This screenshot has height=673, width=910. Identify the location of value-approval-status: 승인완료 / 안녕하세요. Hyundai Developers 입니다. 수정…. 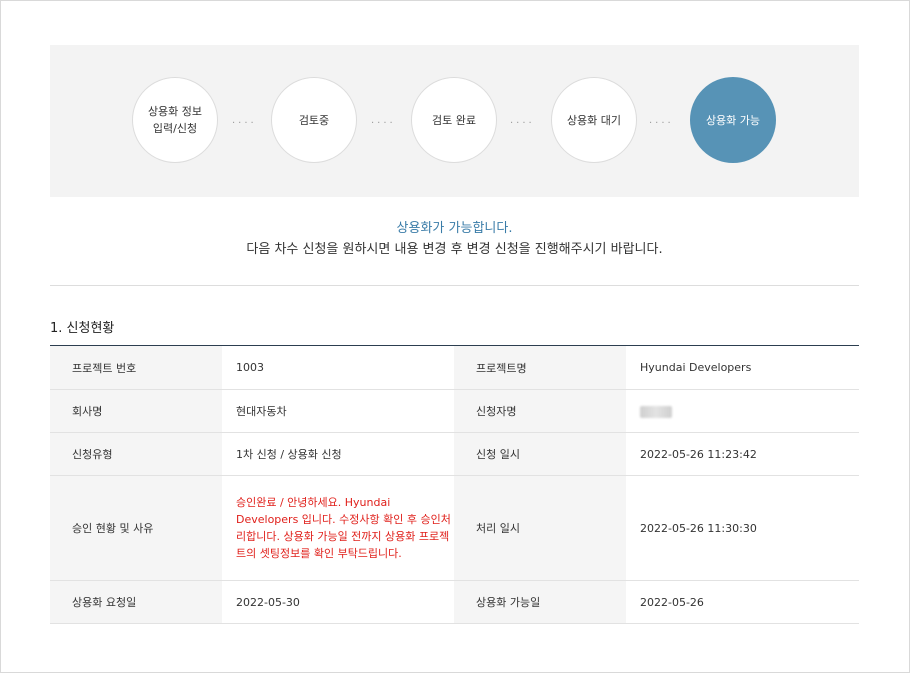
(338, 528).